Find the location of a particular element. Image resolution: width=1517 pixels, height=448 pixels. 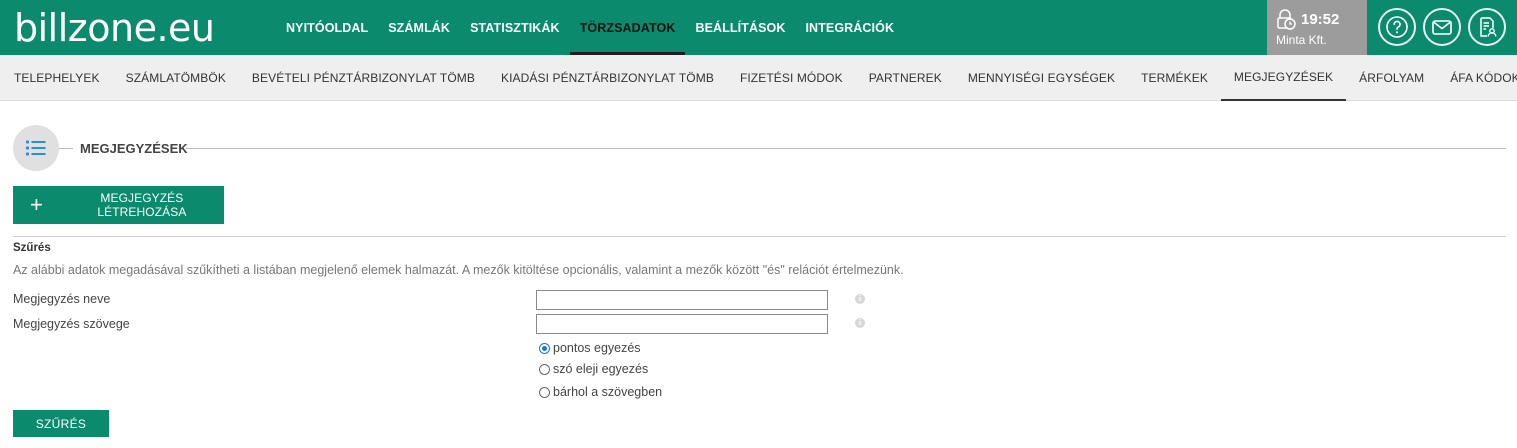

match-option-label: pontos egyezés is located at coordinates (597, 348).